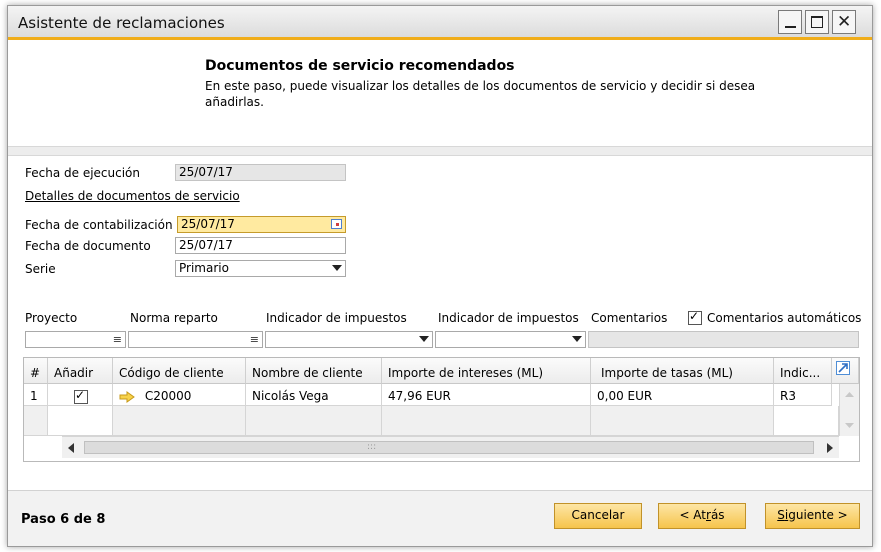  I want to click on table-row-num: 1, so click(36, 395).